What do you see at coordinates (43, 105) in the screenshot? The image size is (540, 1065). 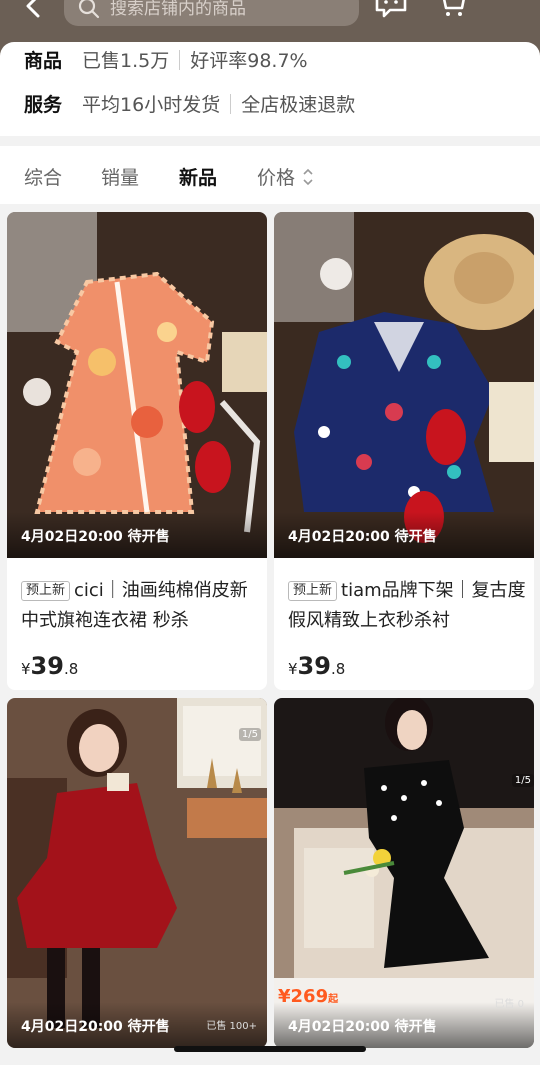 I see `service-label: 服务` at bounding box center [43, 105].